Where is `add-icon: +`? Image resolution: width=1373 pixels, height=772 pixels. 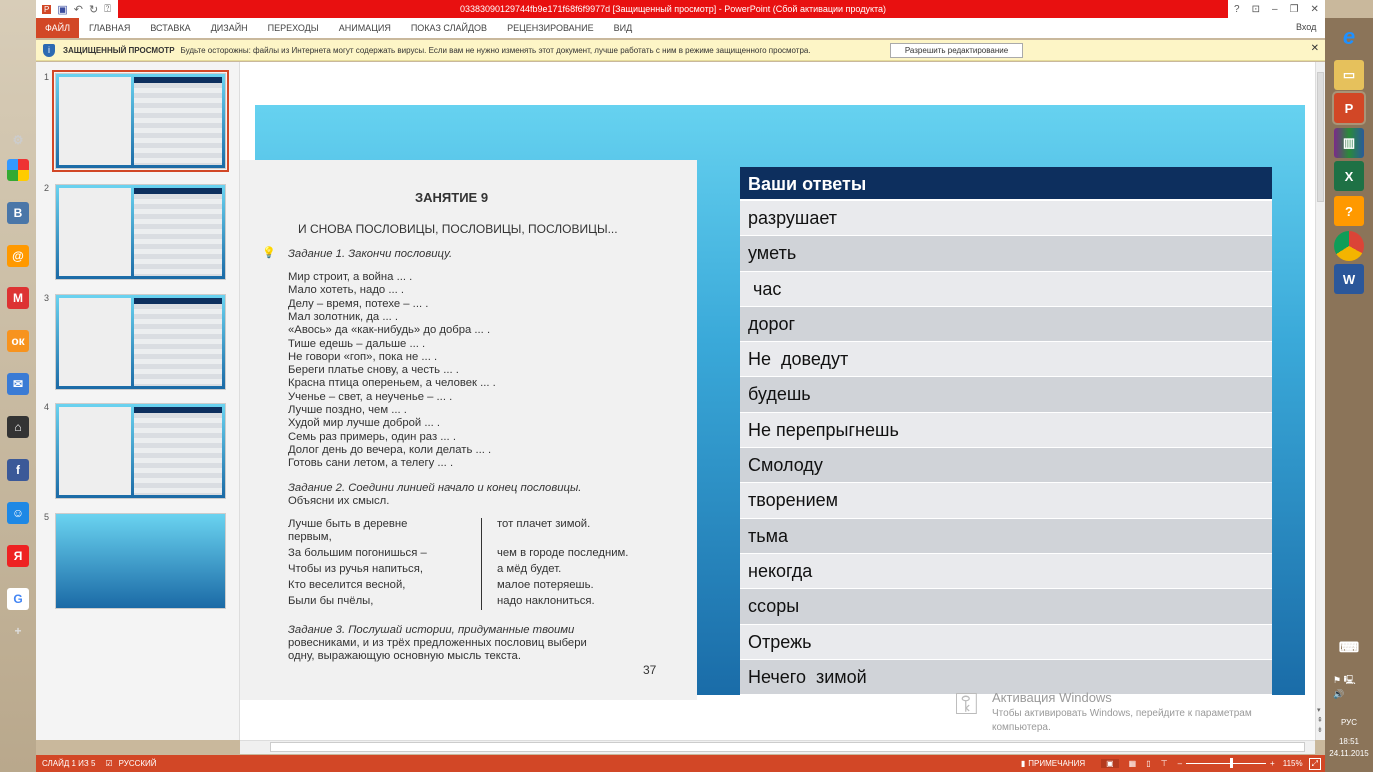 add-icon: + is located at coordinates (18, 631).